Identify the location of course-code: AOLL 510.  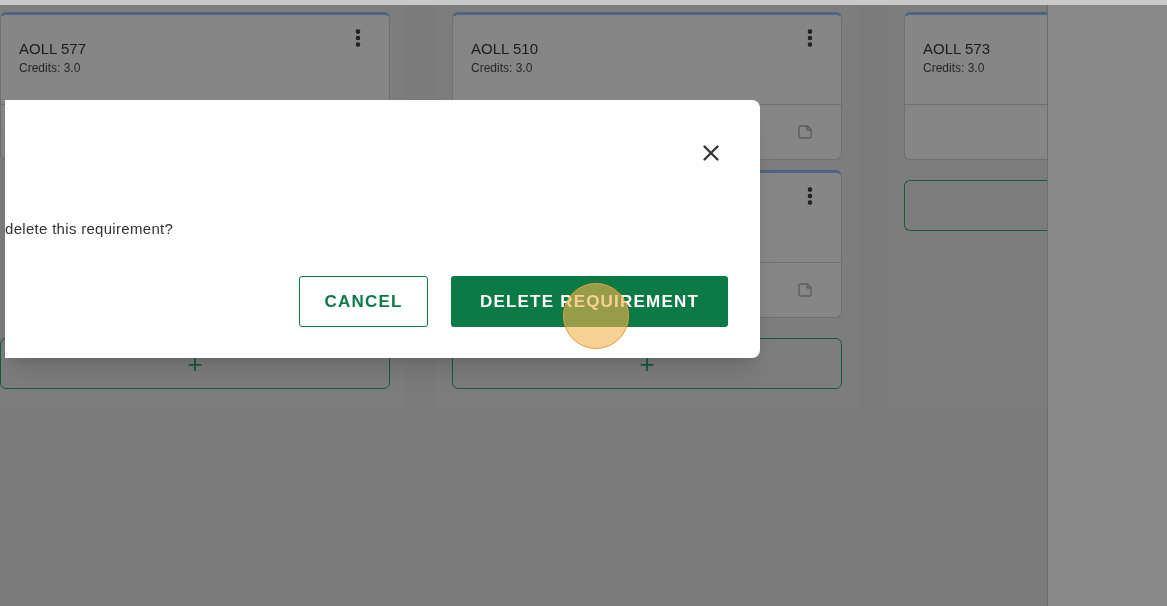
(504, 49).